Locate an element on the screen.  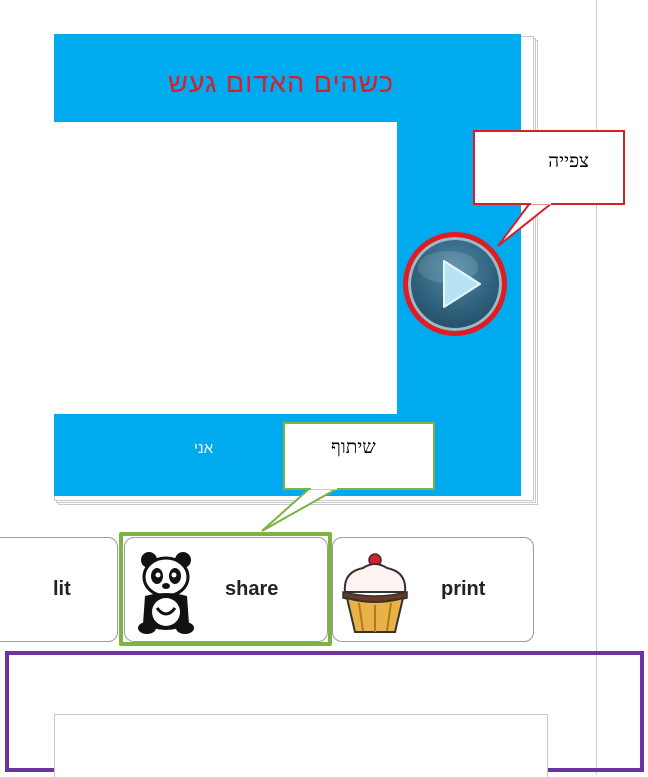
share-highlight is located at coordinates (225, 589).